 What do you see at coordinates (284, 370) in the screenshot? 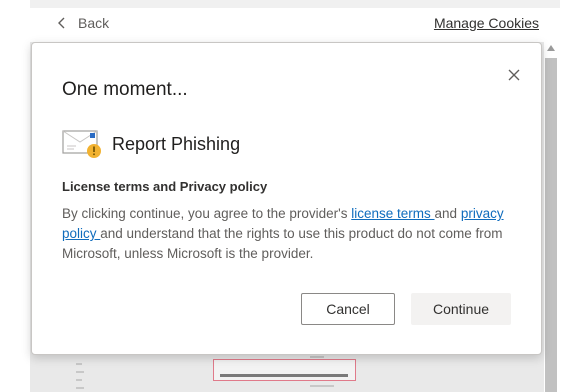
I see `highlighted-region` at bounding box center [284, 370].